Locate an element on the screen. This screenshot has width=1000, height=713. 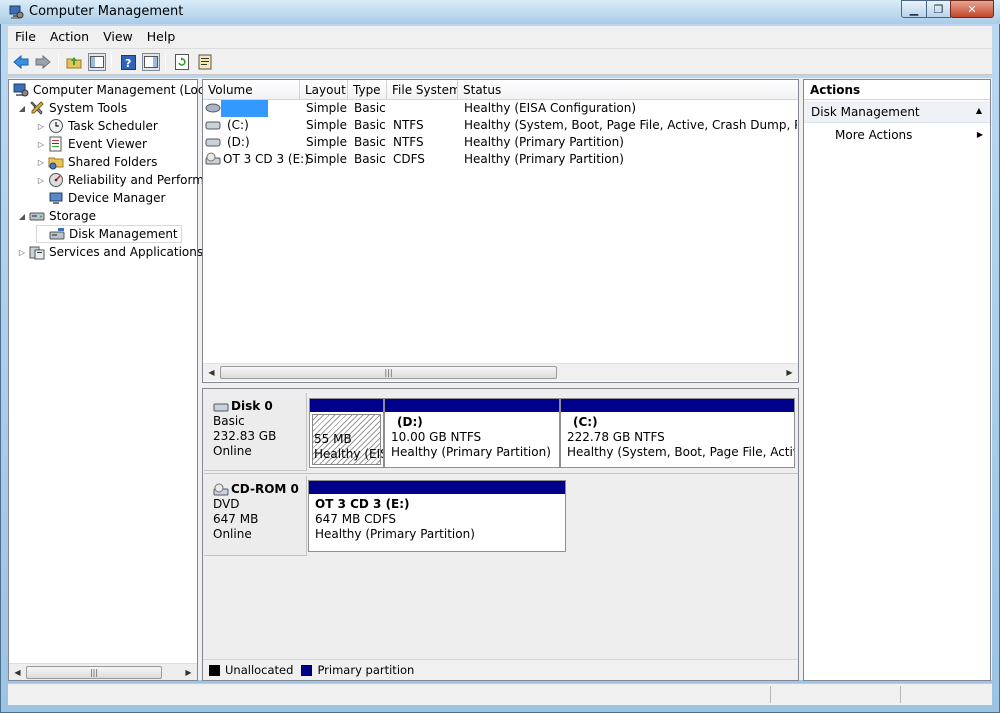
disk-management-icon is located at coordinates (57, 234).